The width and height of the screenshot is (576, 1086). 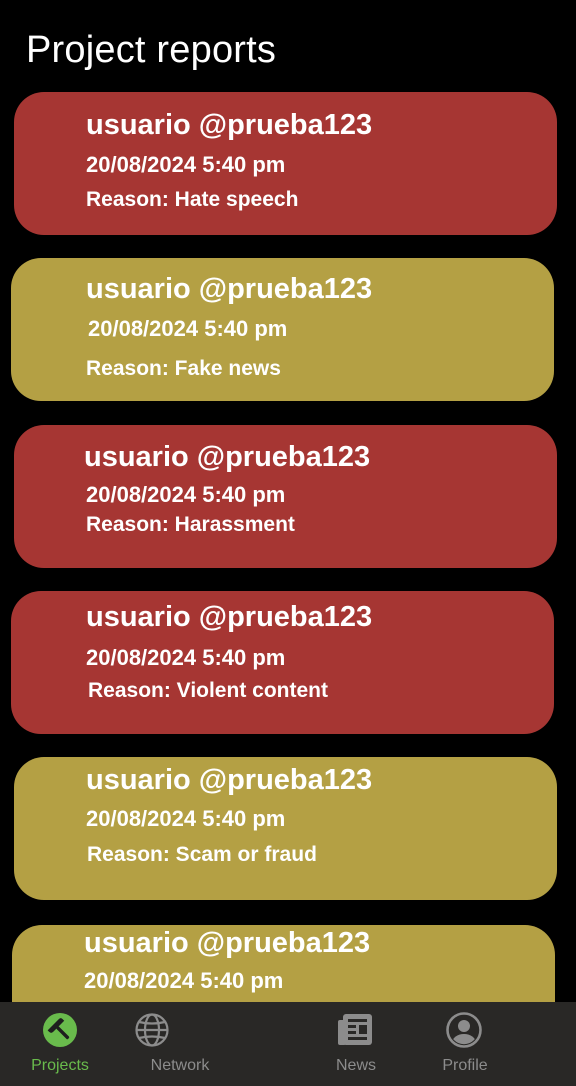 I want to click on newspaper-icon, so click(x=354, y=1030).